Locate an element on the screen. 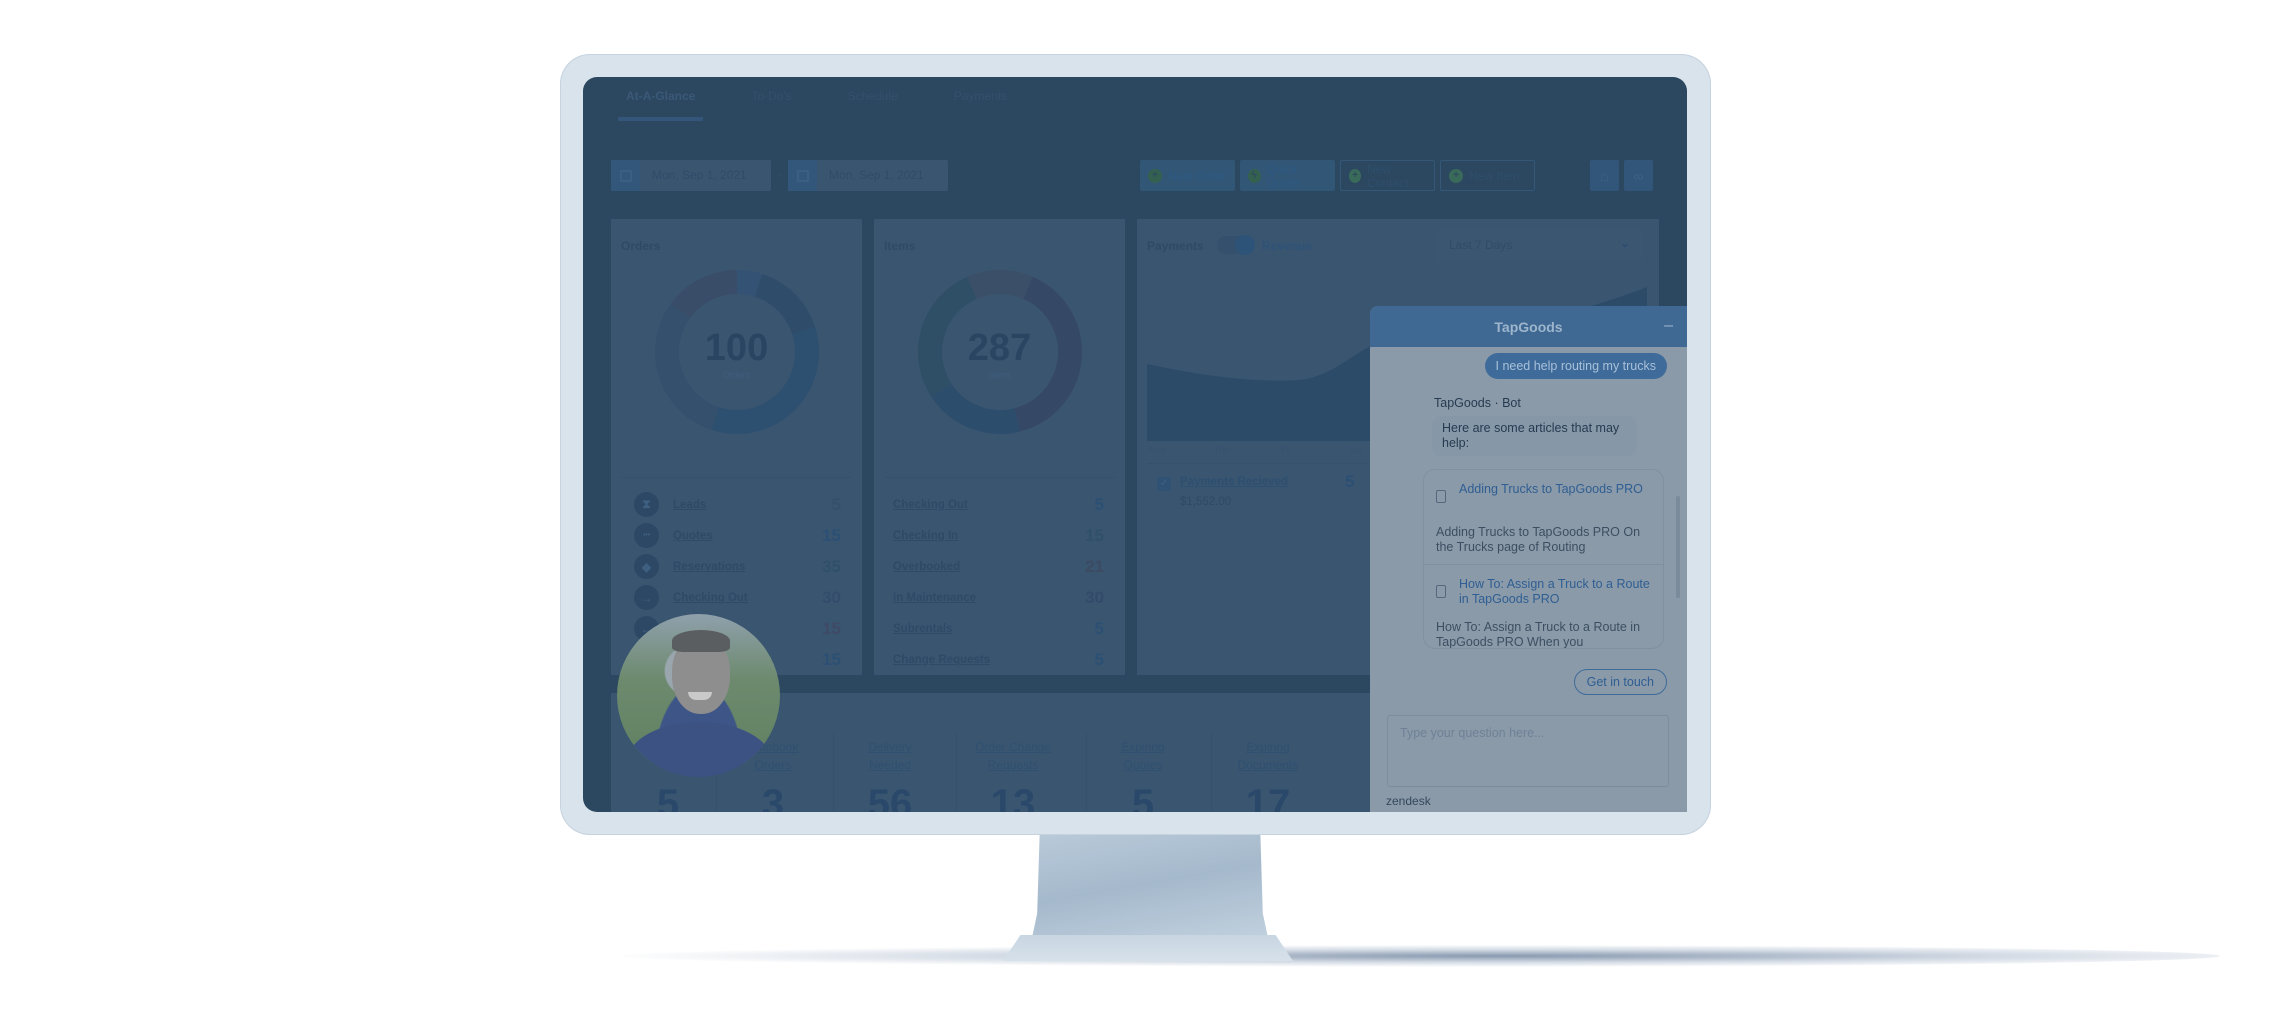  revenue-label: Revenue is located at coordinates (1287, 246).